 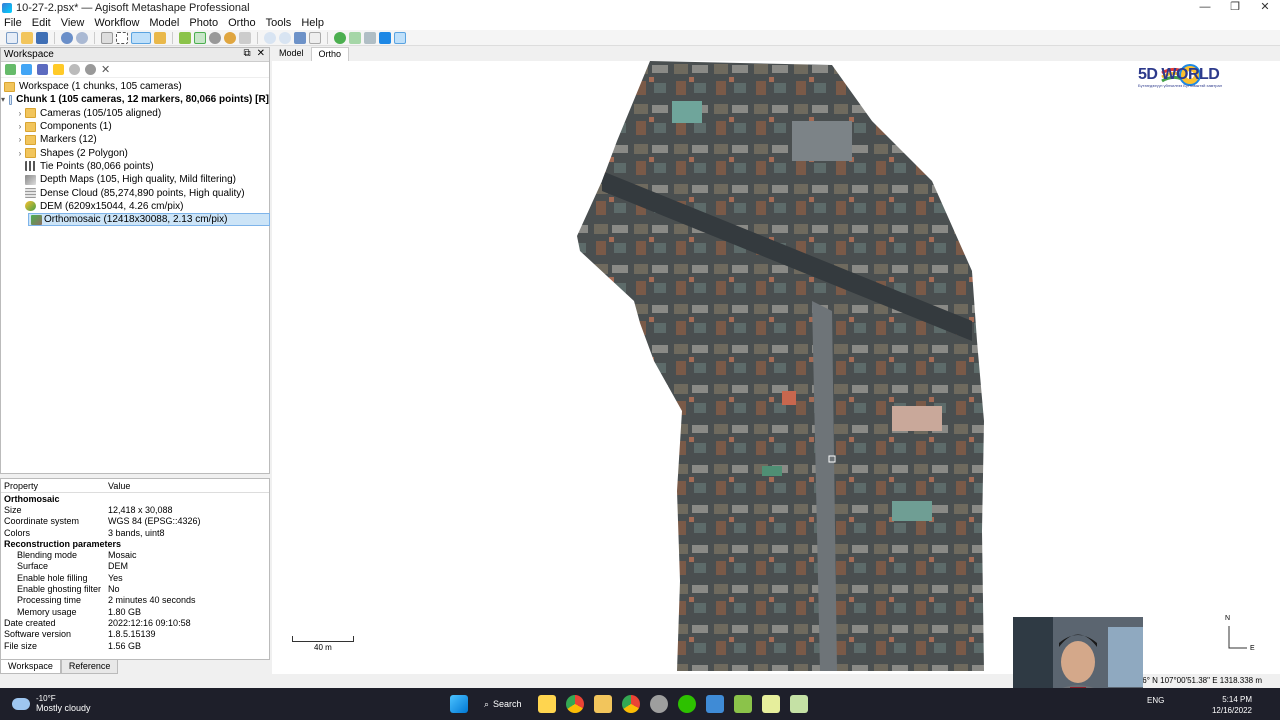 What do you see at coordinates (141, 37) in the screenshot?
I see `lasso-selection-icon` at bounding box center [141, 37].